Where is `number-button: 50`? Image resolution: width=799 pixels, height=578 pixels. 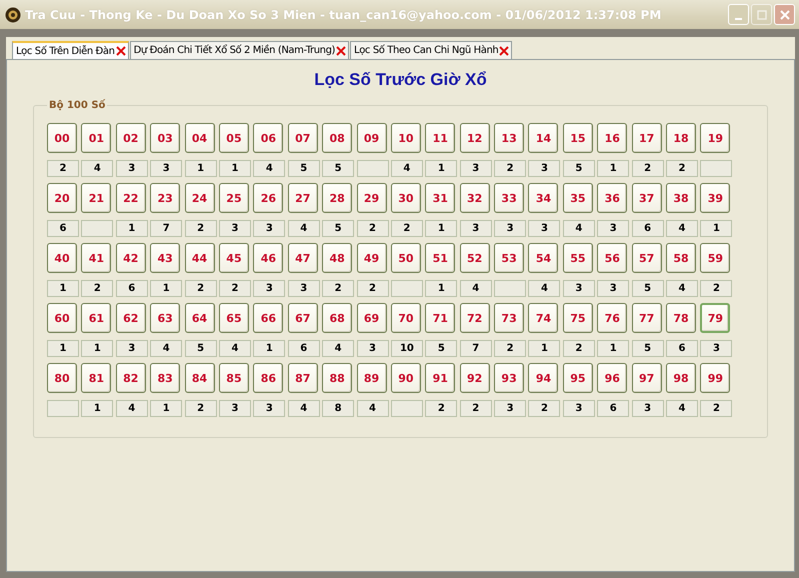
number-button: 50 is located at coordinates (405, 258).